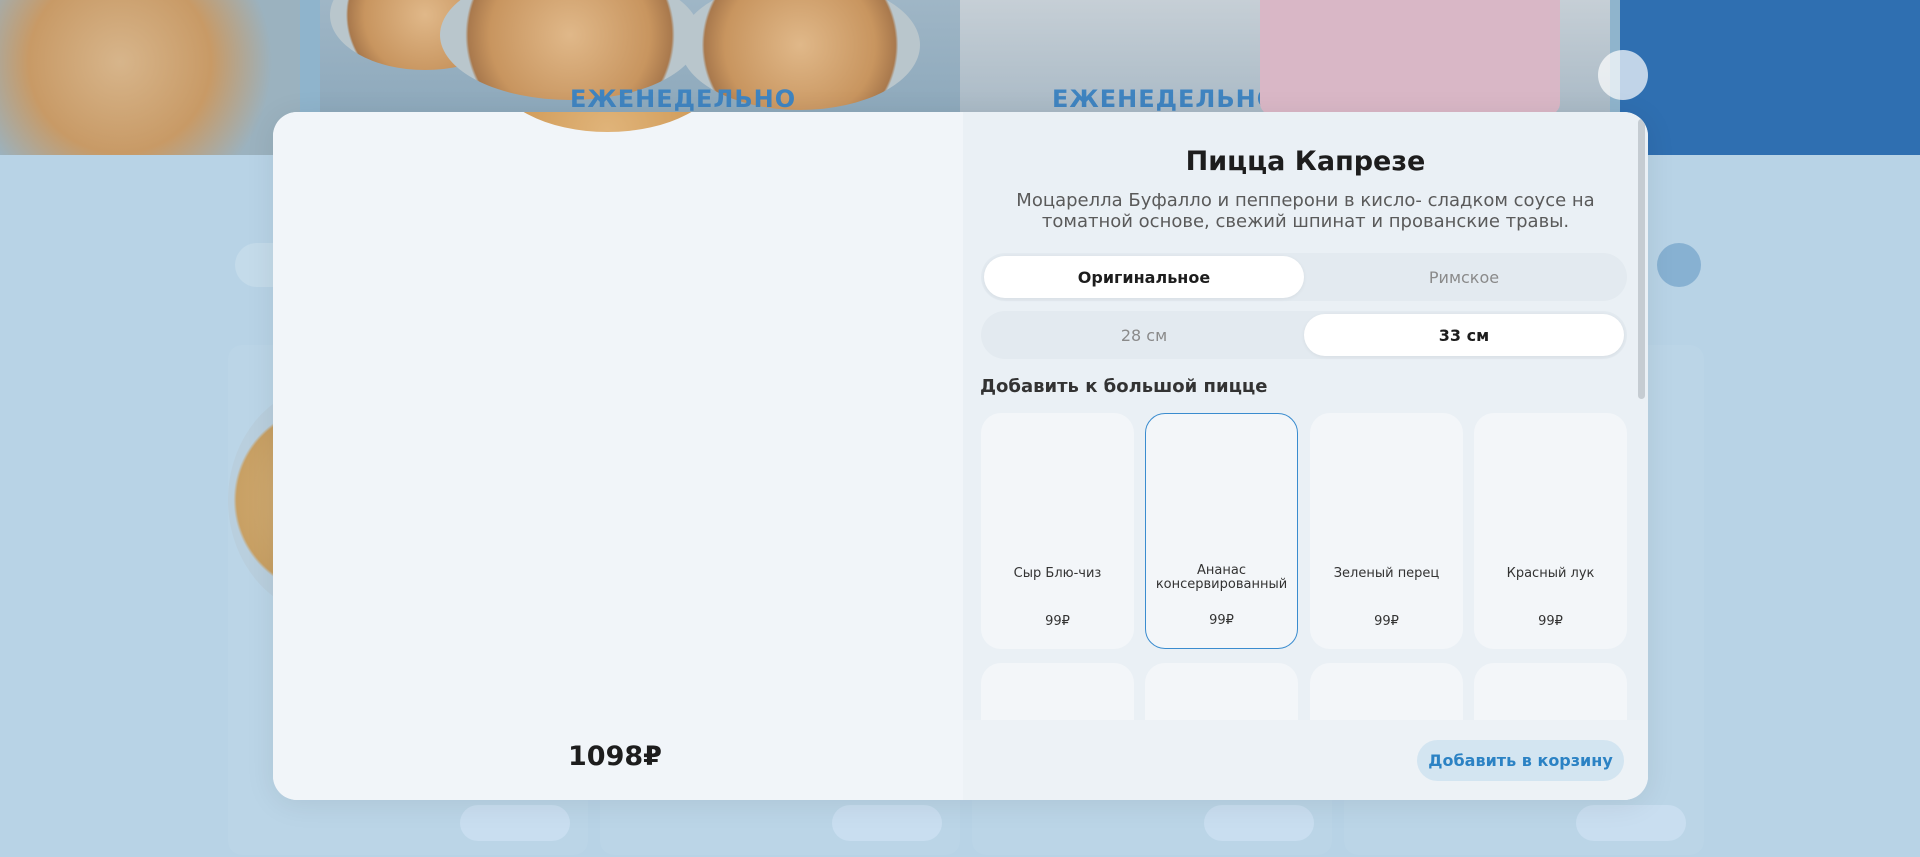 The image size is (1920, 857). I want to click on product-title: Пицца Капрезе, so click(1305, 161).